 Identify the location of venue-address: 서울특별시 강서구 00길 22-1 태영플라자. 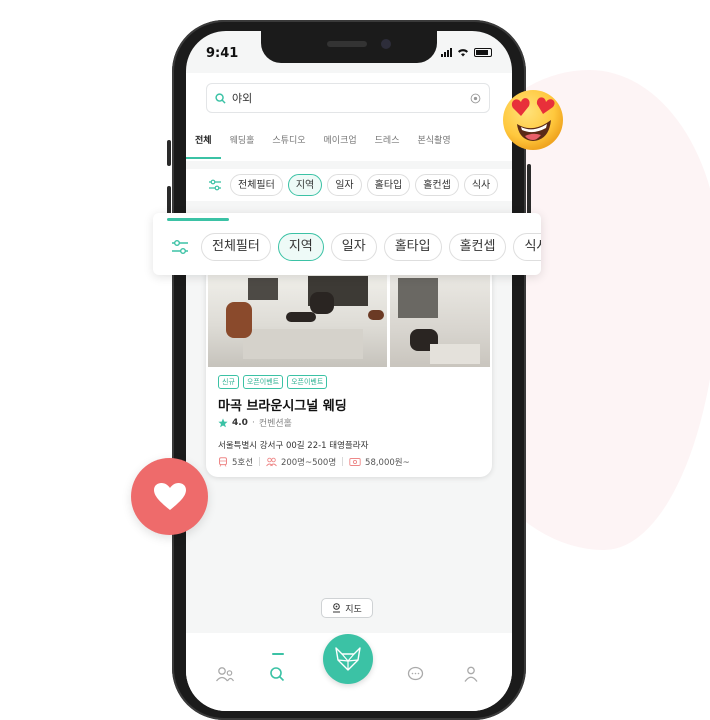
(293, 446).